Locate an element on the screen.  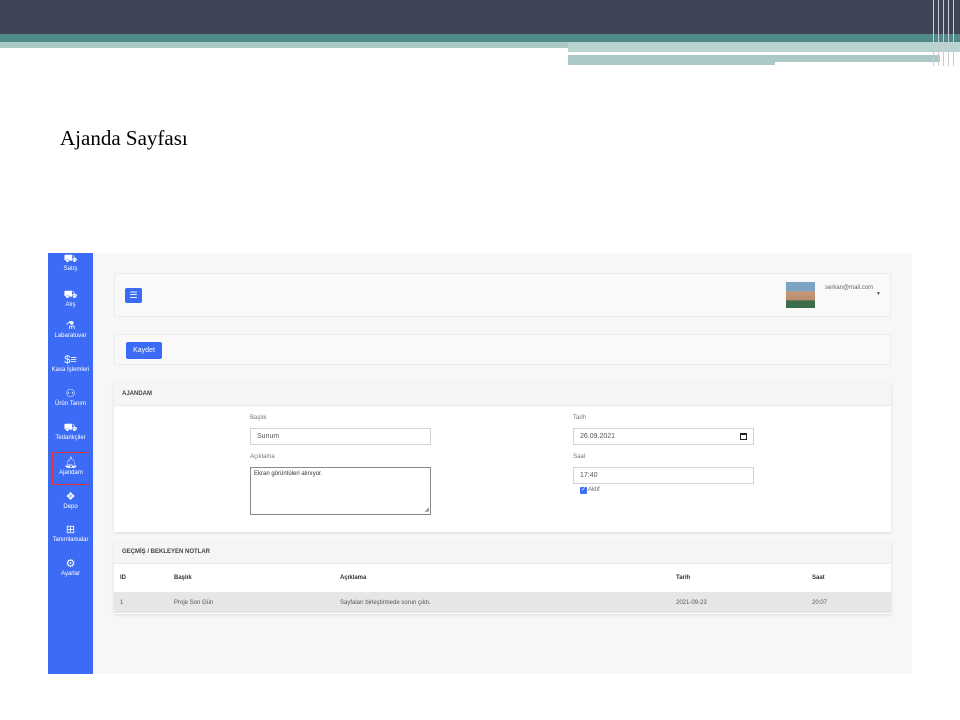
column-header-id: ID is located at coordinates (123, 578).